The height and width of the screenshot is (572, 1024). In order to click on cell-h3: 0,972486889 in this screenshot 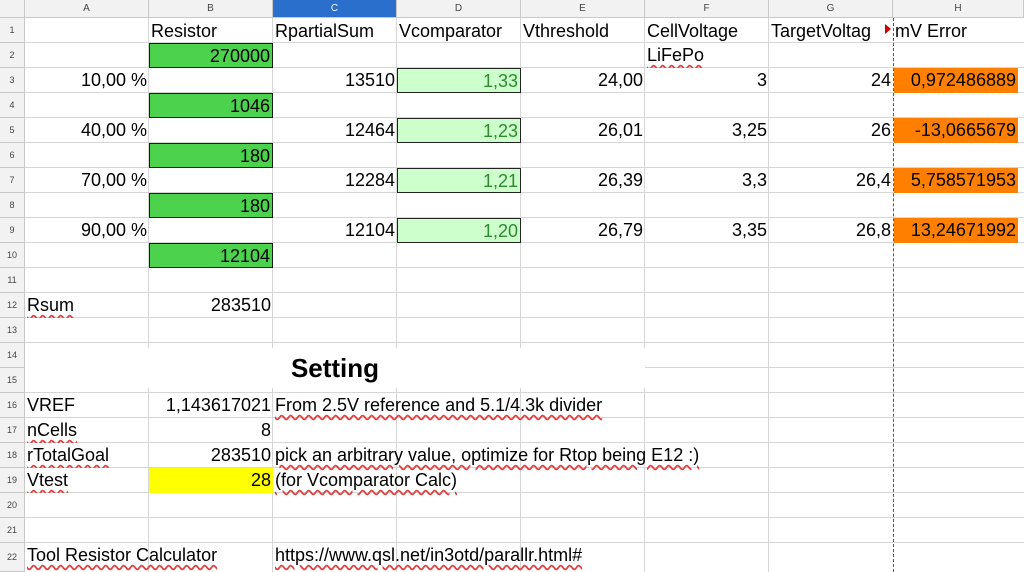, I will do `click(956, 80)`.